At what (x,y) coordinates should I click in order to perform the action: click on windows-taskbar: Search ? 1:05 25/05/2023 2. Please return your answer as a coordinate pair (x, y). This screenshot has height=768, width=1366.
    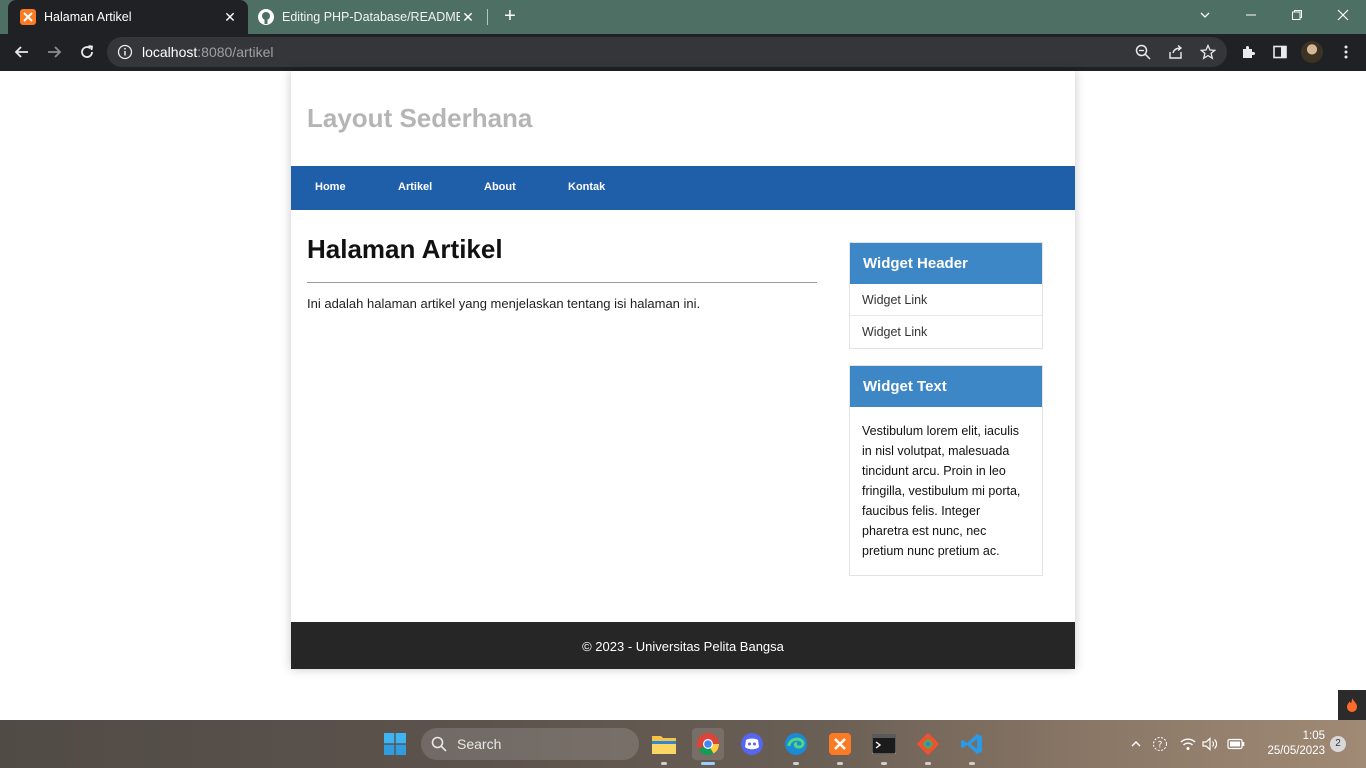
    Looking at the image, I should click on (683, 744).